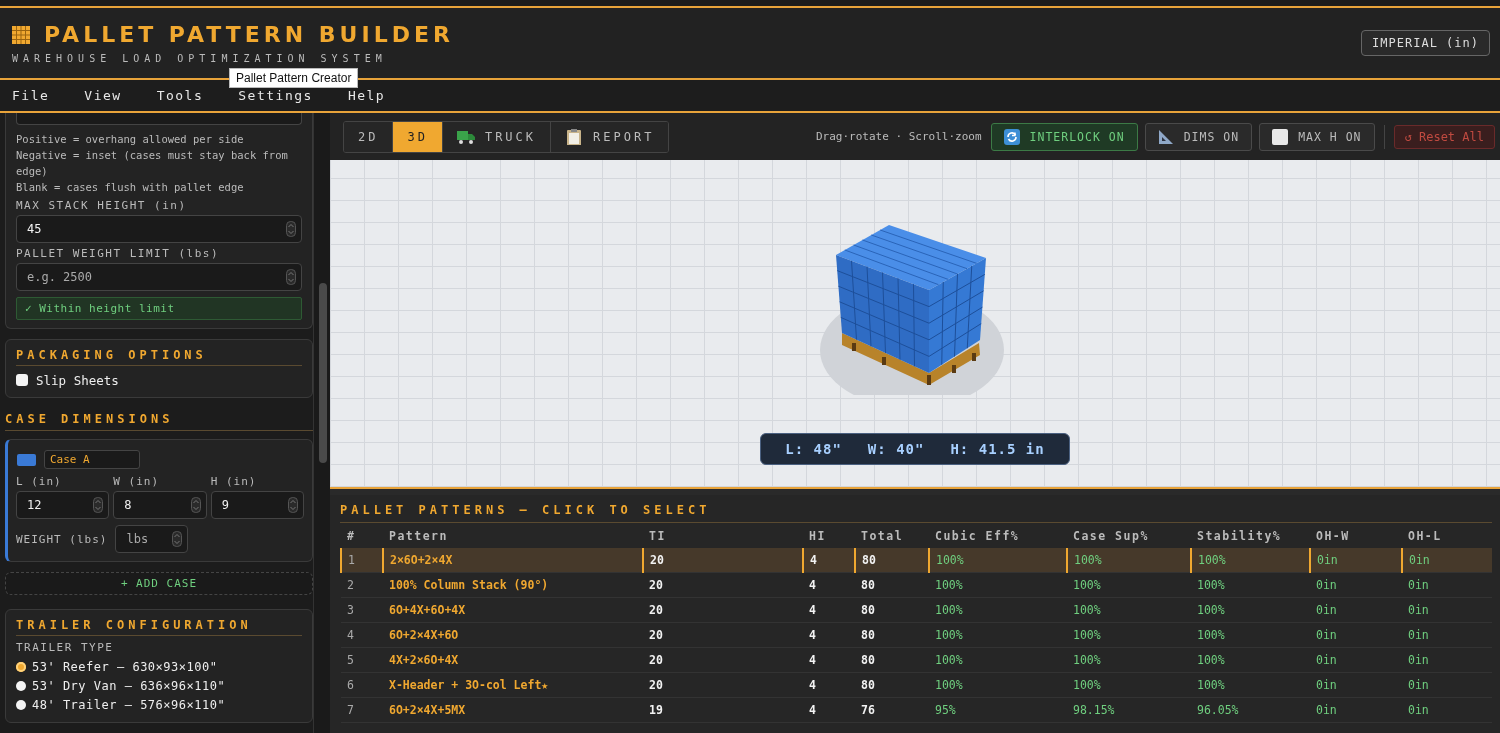 The height and width of the screenshot is (733, 1500). Describe the element at coordinates (39, 481) in the screenshot. I see `field-label: L (in)` at that location.